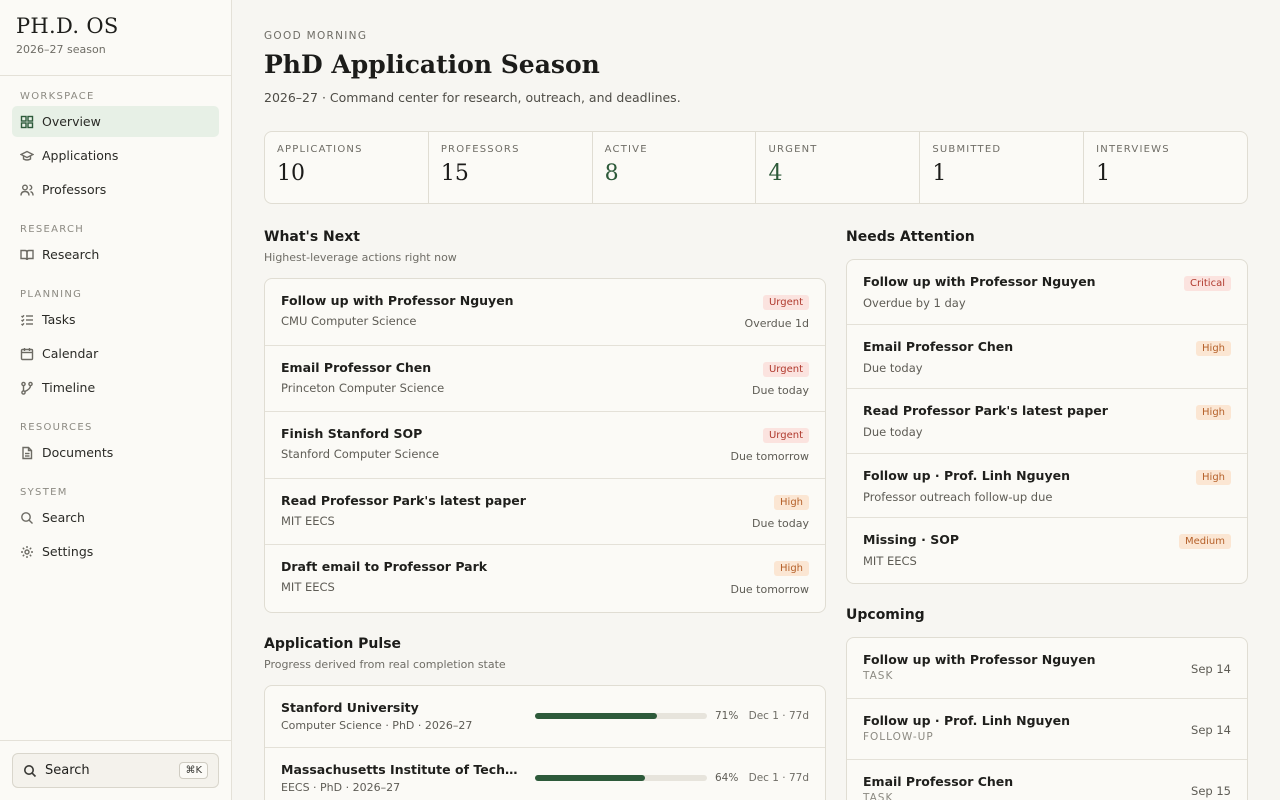 The height and width of the screenshot is (800, 1280). Describe the element at coordinates (80, 155) in the screenshot. I see `sidebar-item-label: Applications` at that location.